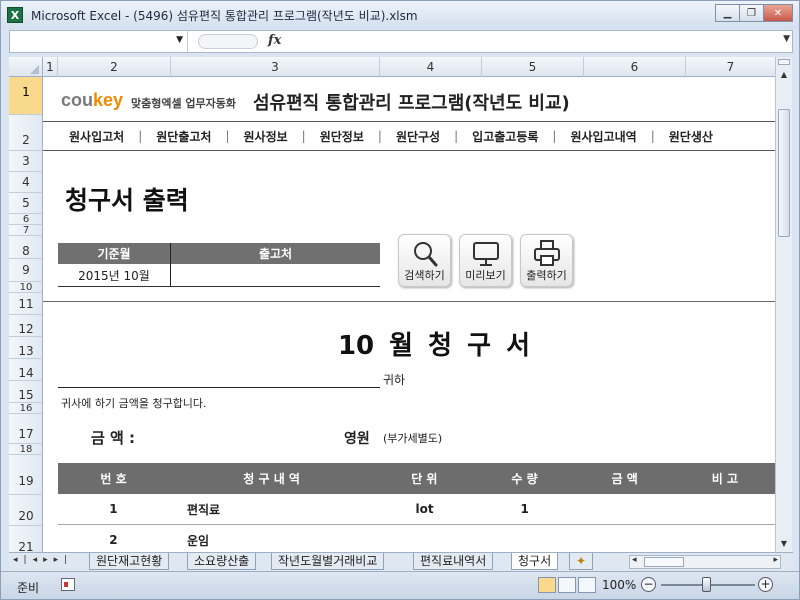  Describe the element at coordinates (25, 348) in the screenshot. I see `row-header: 13` at that location.